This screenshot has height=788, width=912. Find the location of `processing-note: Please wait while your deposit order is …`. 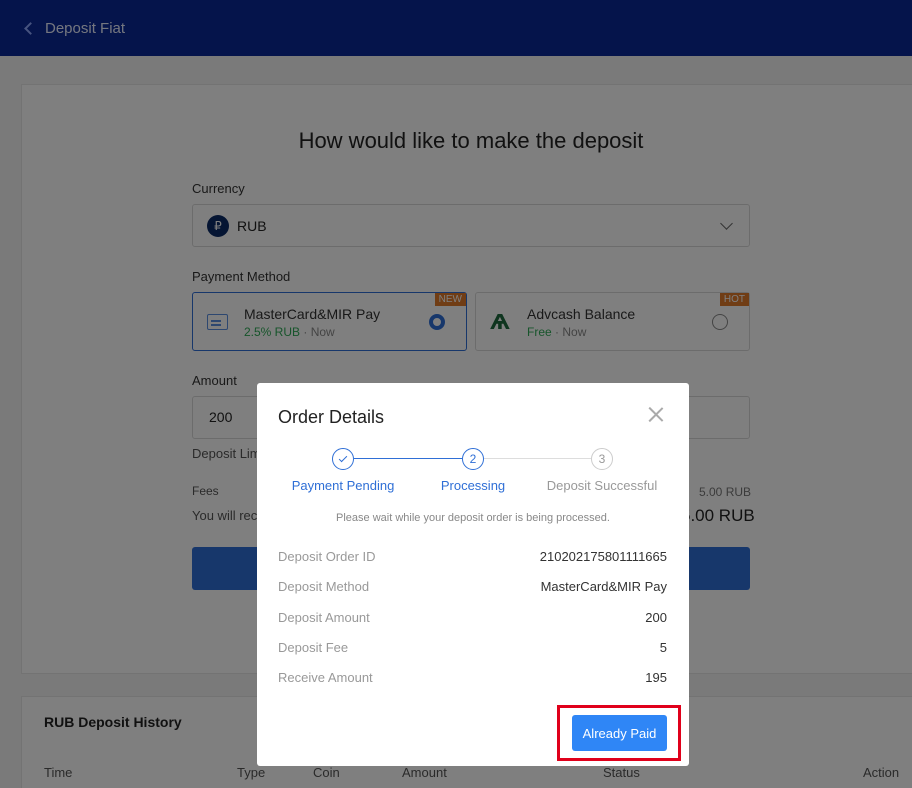

processing-note: Please wait while your deposit order is … is located at coordinates (473, 518).